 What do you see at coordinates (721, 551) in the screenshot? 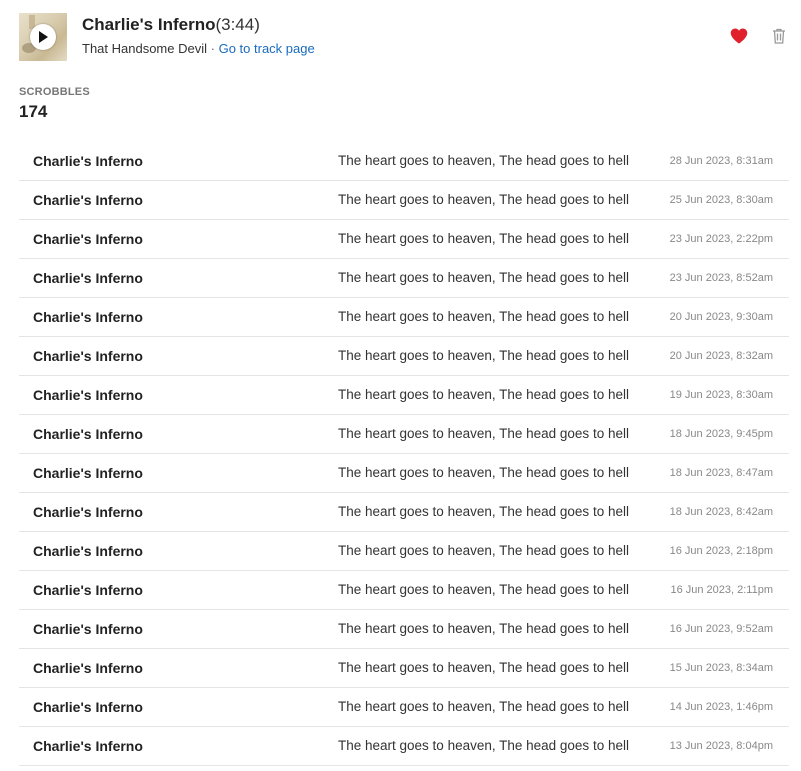
I see `row-timestamp: 16 Jun 2023, 2:18pm` at bounding box center [721, 551].